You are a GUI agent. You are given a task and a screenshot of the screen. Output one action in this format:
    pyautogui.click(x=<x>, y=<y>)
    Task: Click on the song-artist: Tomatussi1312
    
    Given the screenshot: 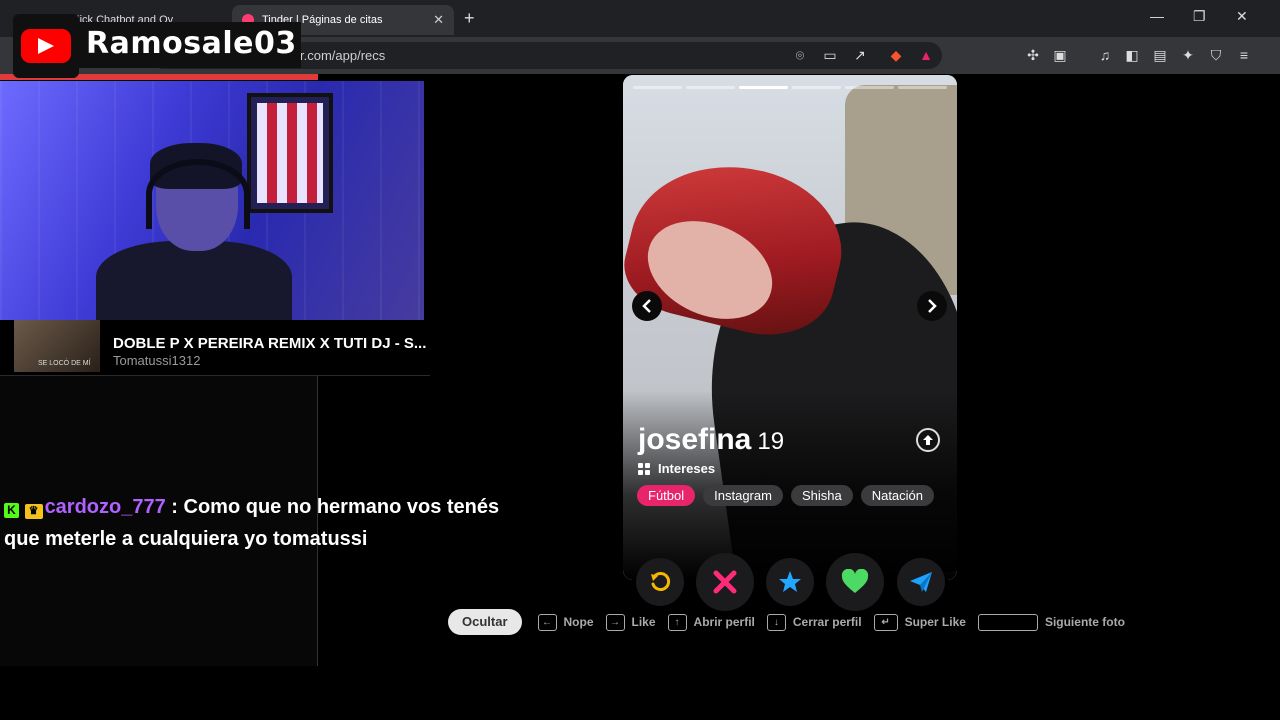 What is the action you would take?
    pyautogui.click(x=157, y=360)
    